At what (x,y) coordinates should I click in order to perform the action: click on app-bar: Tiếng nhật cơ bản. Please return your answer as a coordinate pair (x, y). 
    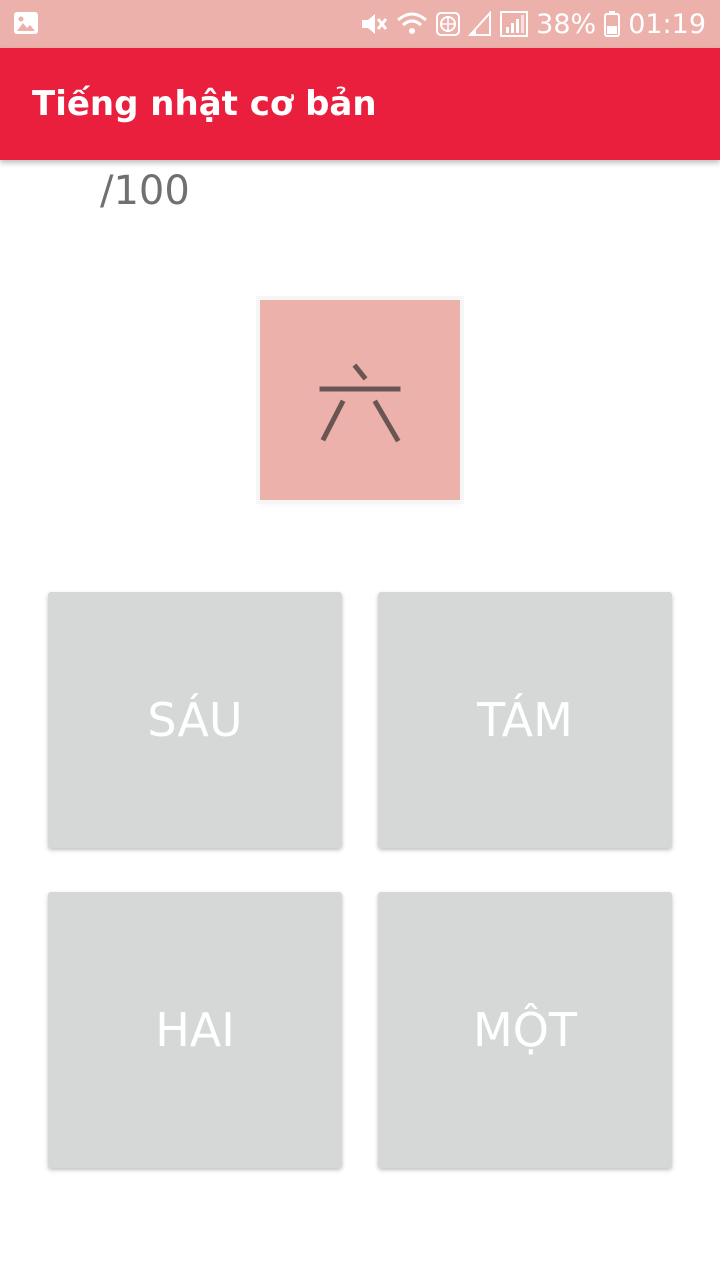
    Looking at the image, I should click on (360, 104).